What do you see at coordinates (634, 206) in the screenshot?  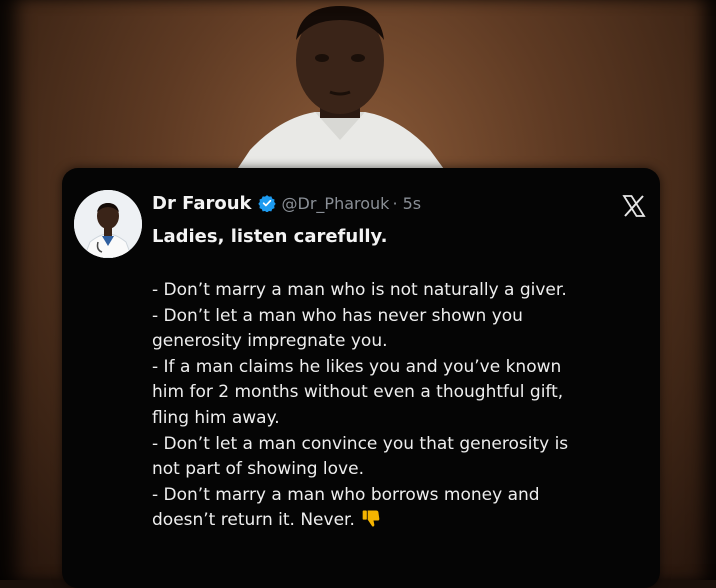 I see `x-logo-icon` at bounding box center [634, 206].